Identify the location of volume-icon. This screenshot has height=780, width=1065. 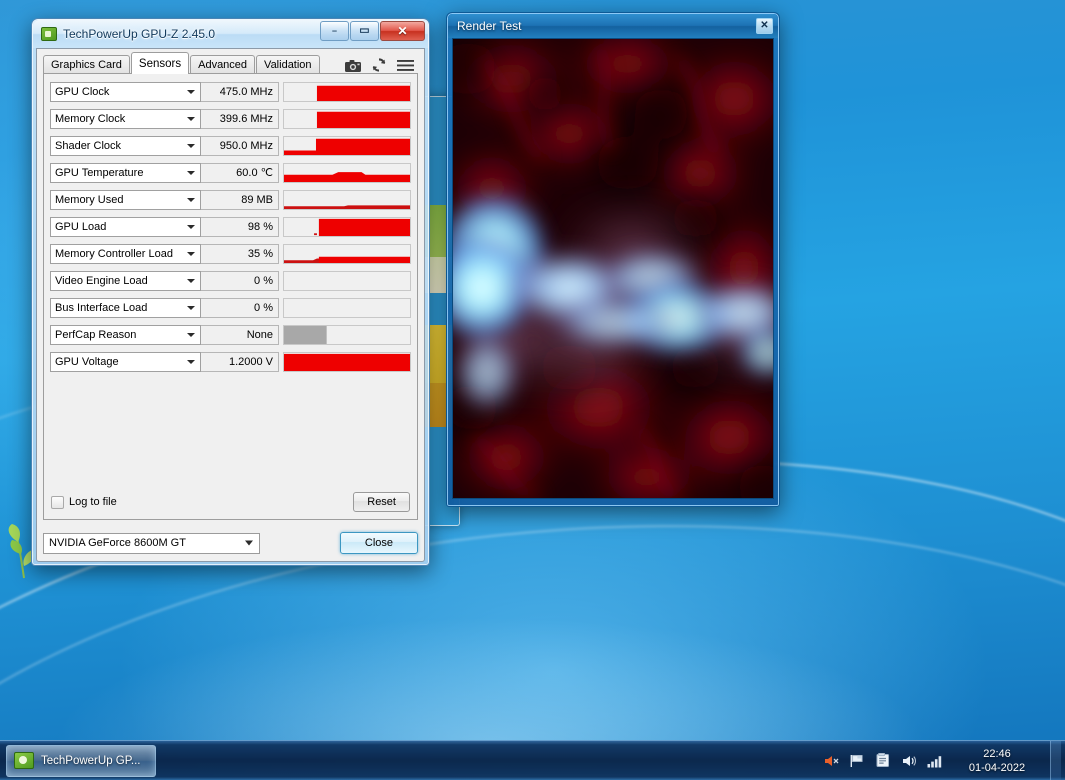
(909, 761).